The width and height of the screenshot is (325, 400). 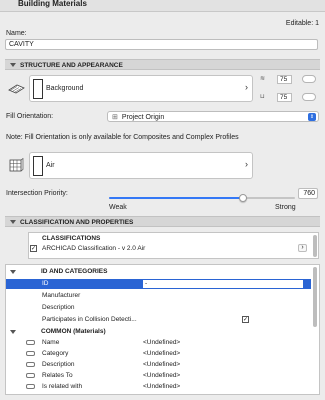 I want to click on property-row: Category <Undefined>, so click(x=158, y=354).